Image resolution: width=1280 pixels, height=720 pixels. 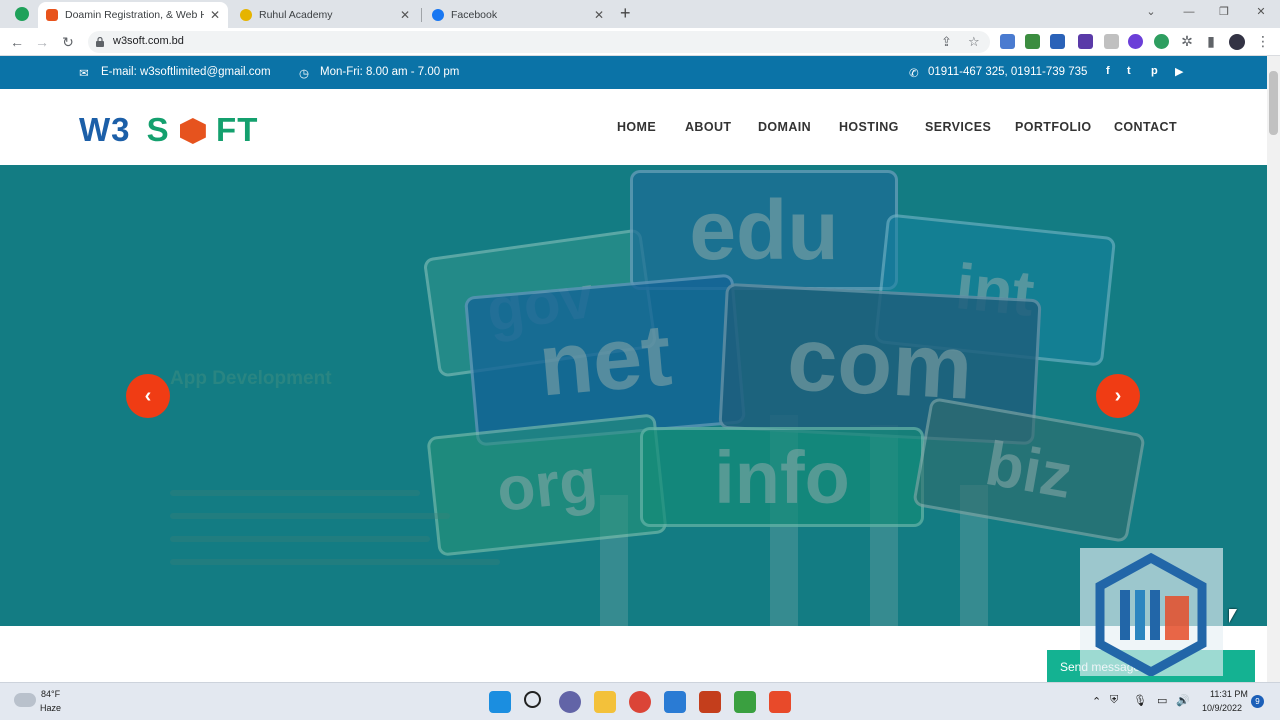 I want to click on tab-ruhul-academy: Ruhul Academy ✕, so click(x=325, y=15).